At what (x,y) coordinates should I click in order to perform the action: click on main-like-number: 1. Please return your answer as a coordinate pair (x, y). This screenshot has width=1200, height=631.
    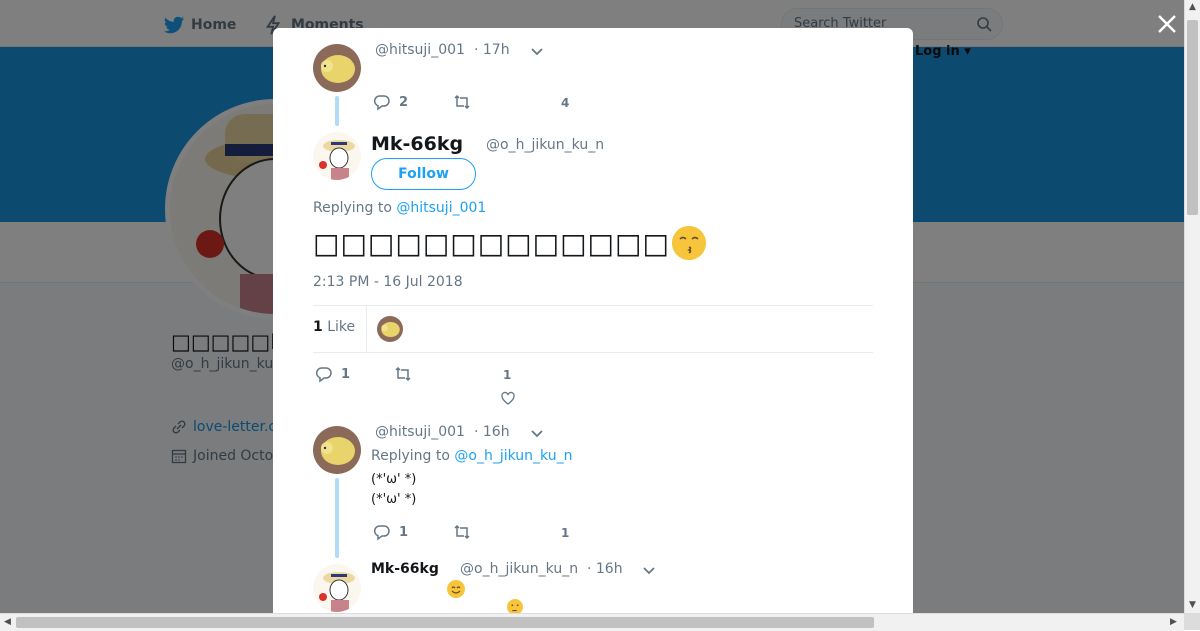
    Looking at the image, I should click on (318, 327).